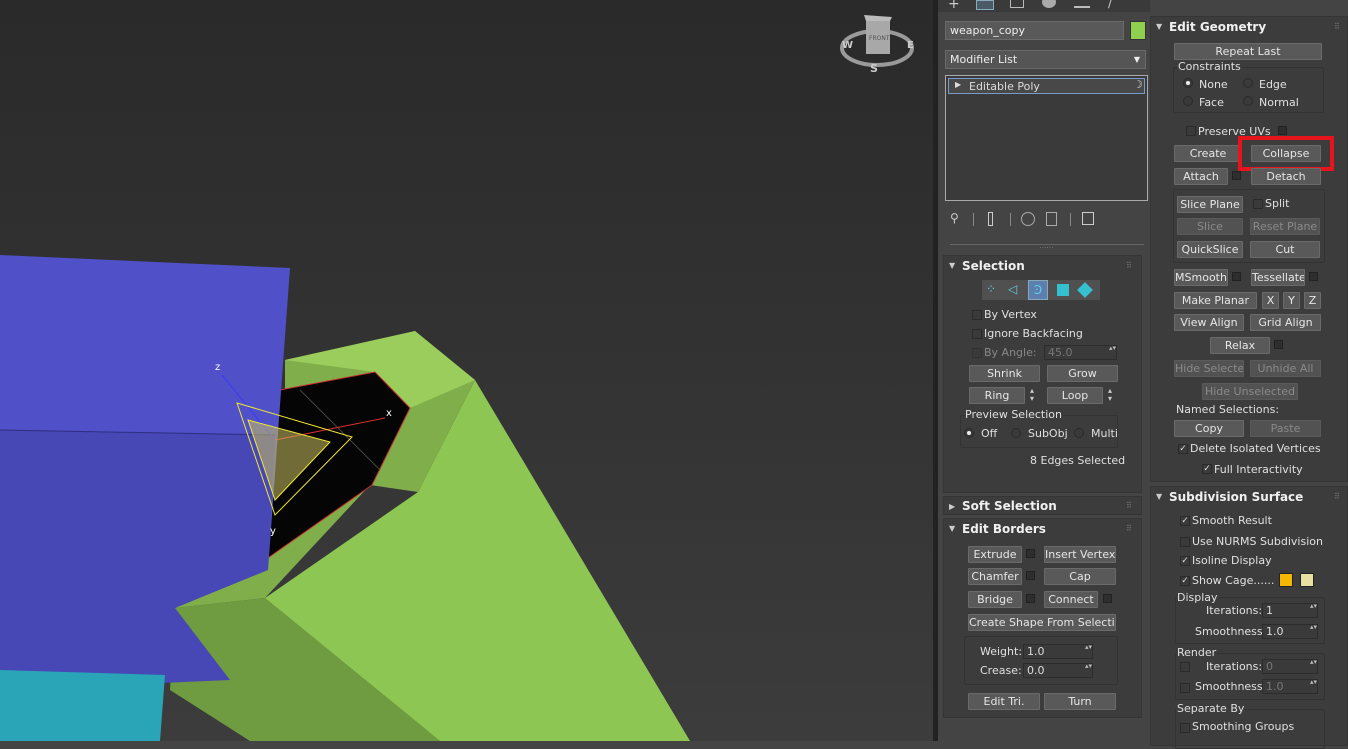 The image size is (1348, 749). What do you see at coordinates (993, 266) in the screenshot?
I see `selection-title: Selection` at bounding box center [993, 266].